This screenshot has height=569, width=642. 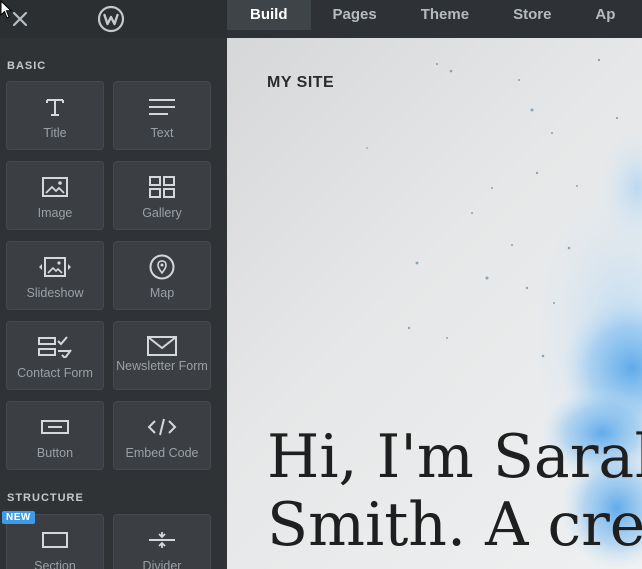 What do you see at coordinates (162, 213) in the screenshot?
I see `element-label: Gallery` at bounding box center [162, 213].